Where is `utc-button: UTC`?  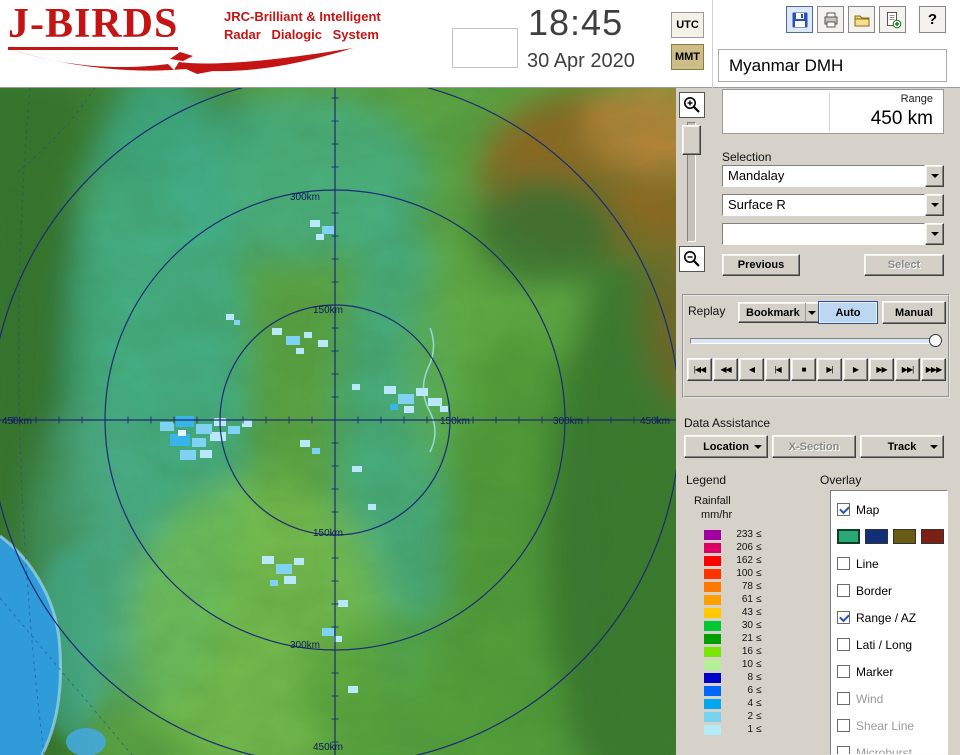
utc-button: UTC is located at coordinates (687, 25).